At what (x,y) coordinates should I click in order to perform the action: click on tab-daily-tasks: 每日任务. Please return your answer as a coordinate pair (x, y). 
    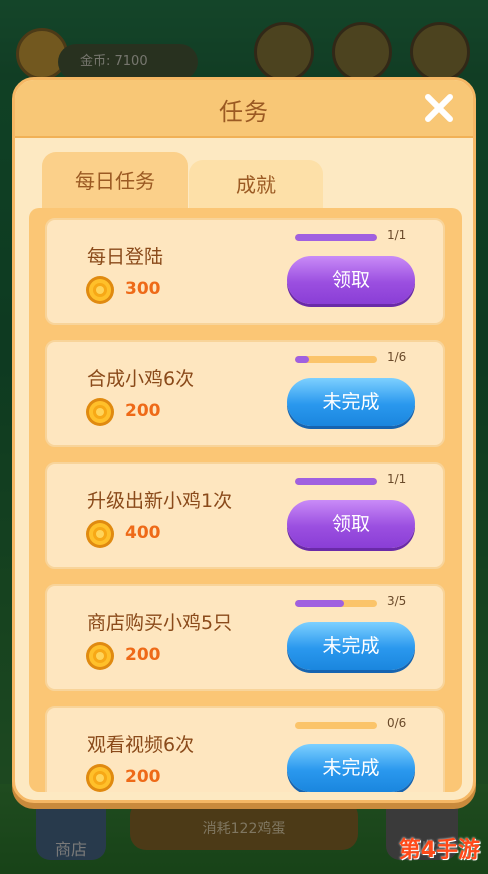
    Looking at the image, I should click on (115, 181).